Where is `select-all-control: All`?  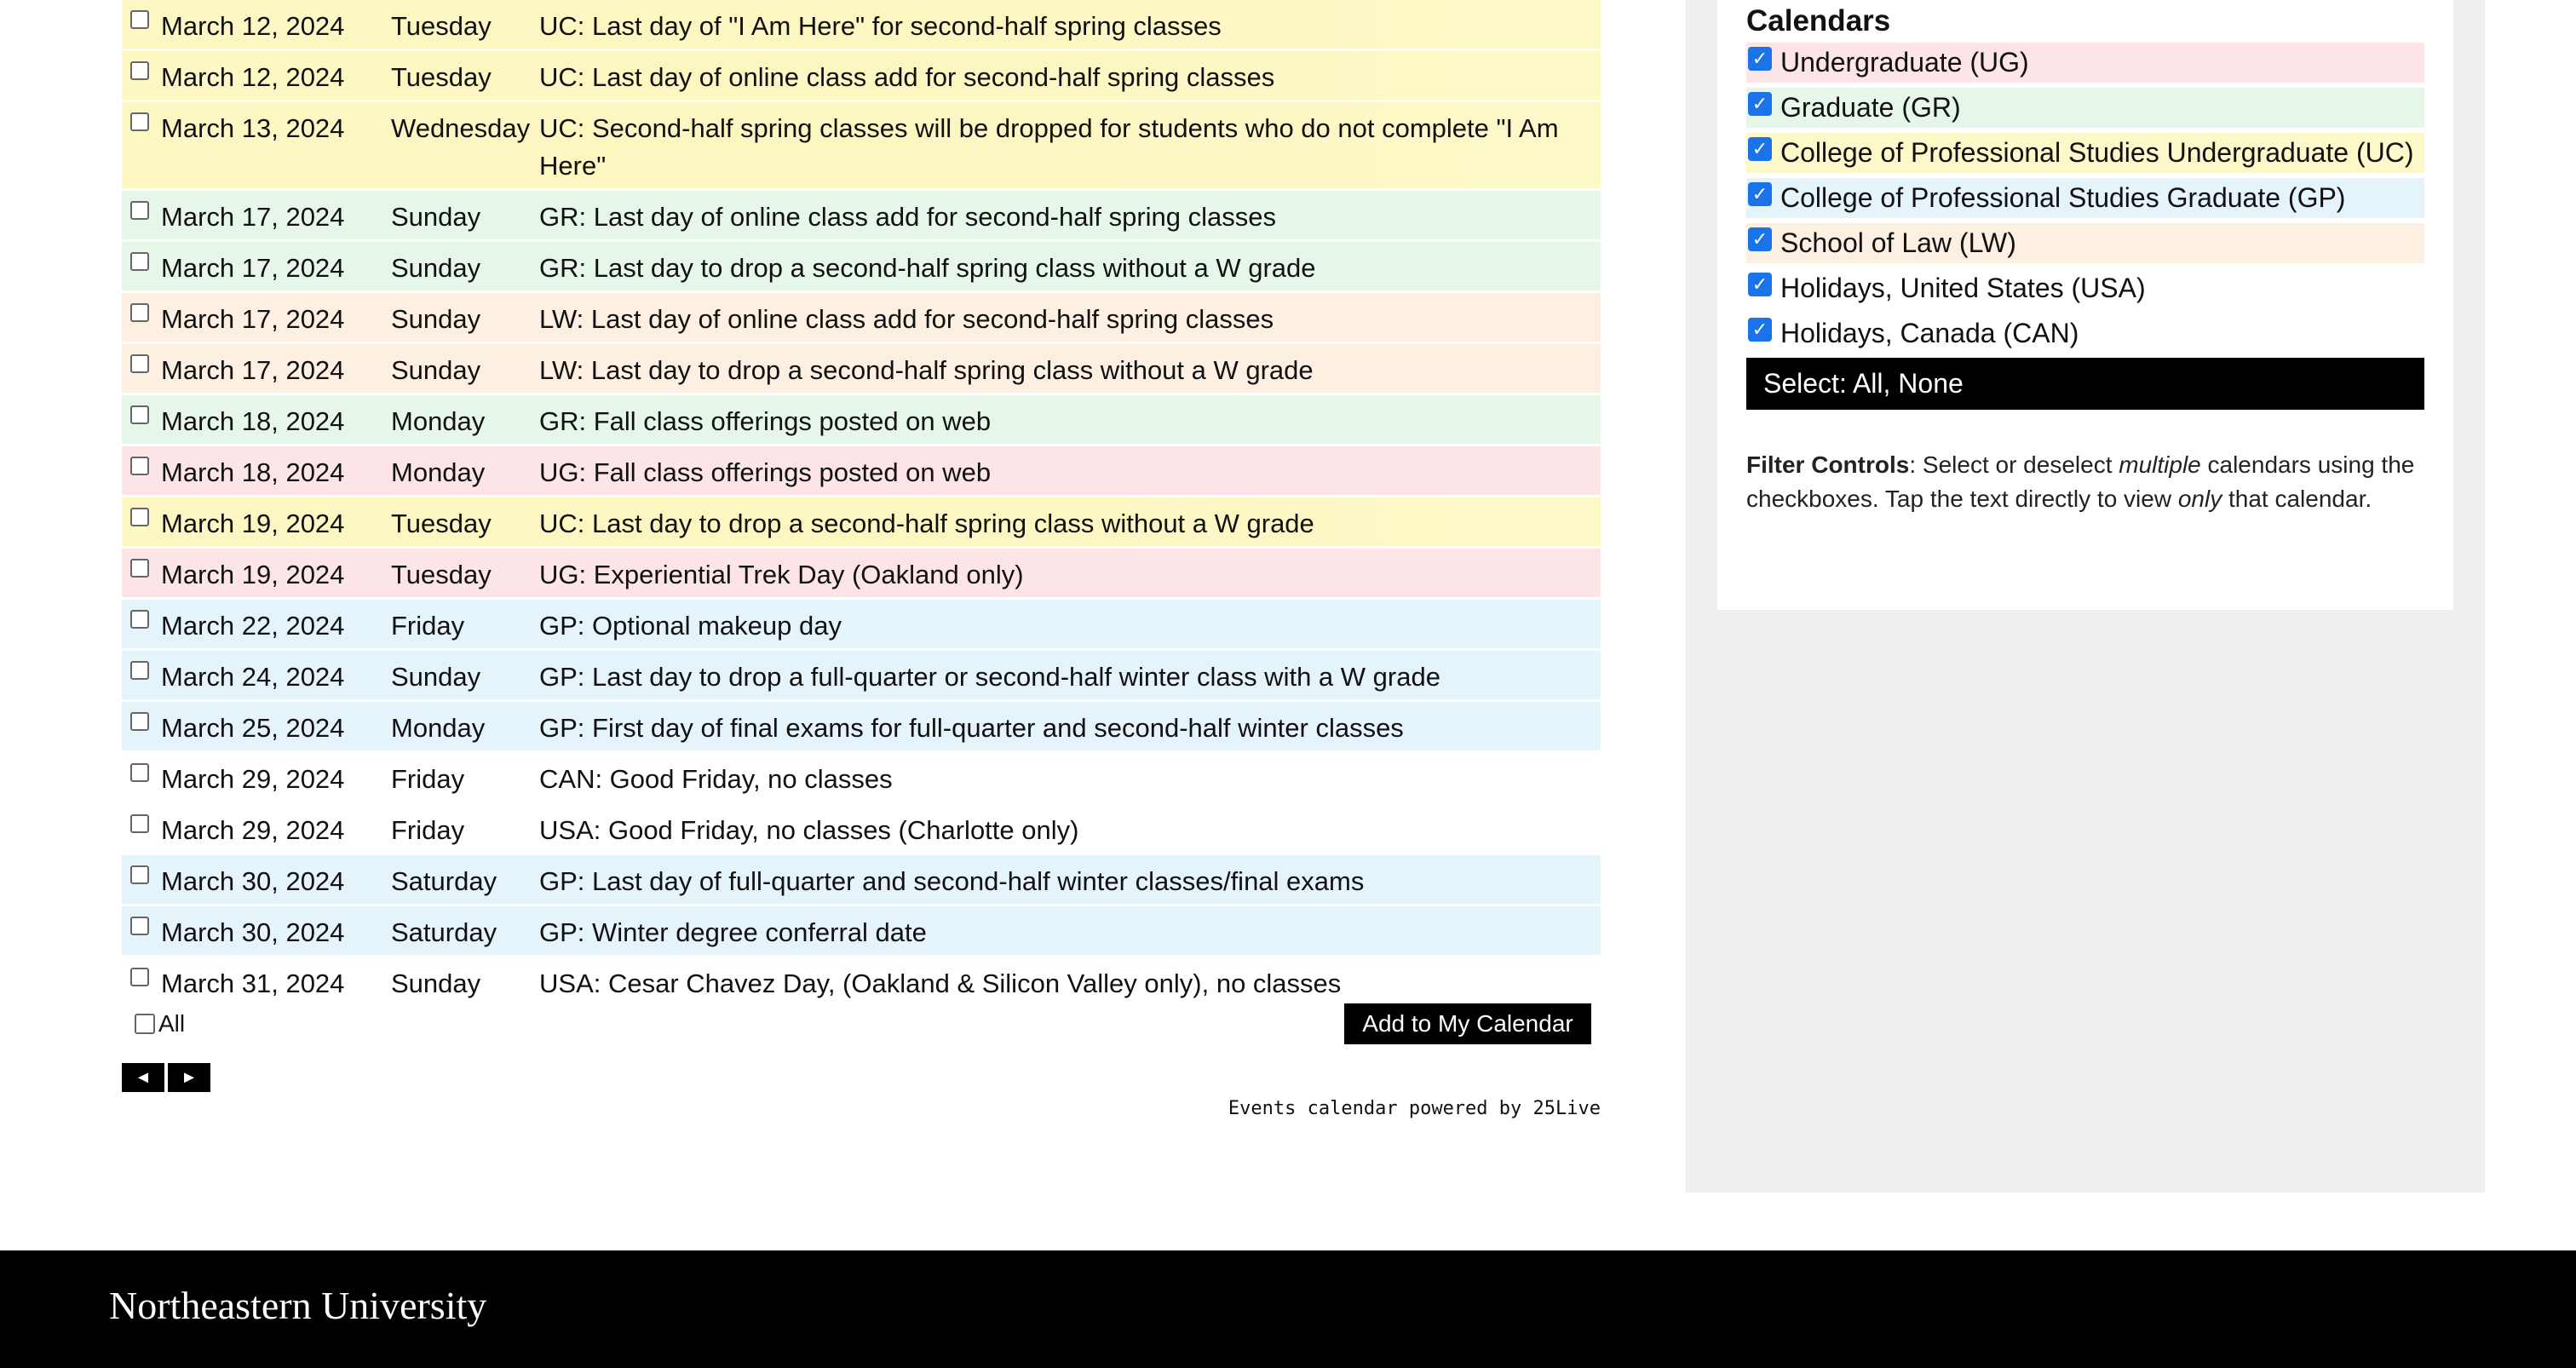 select-all-control: All is located at coordinates (160, 1023).